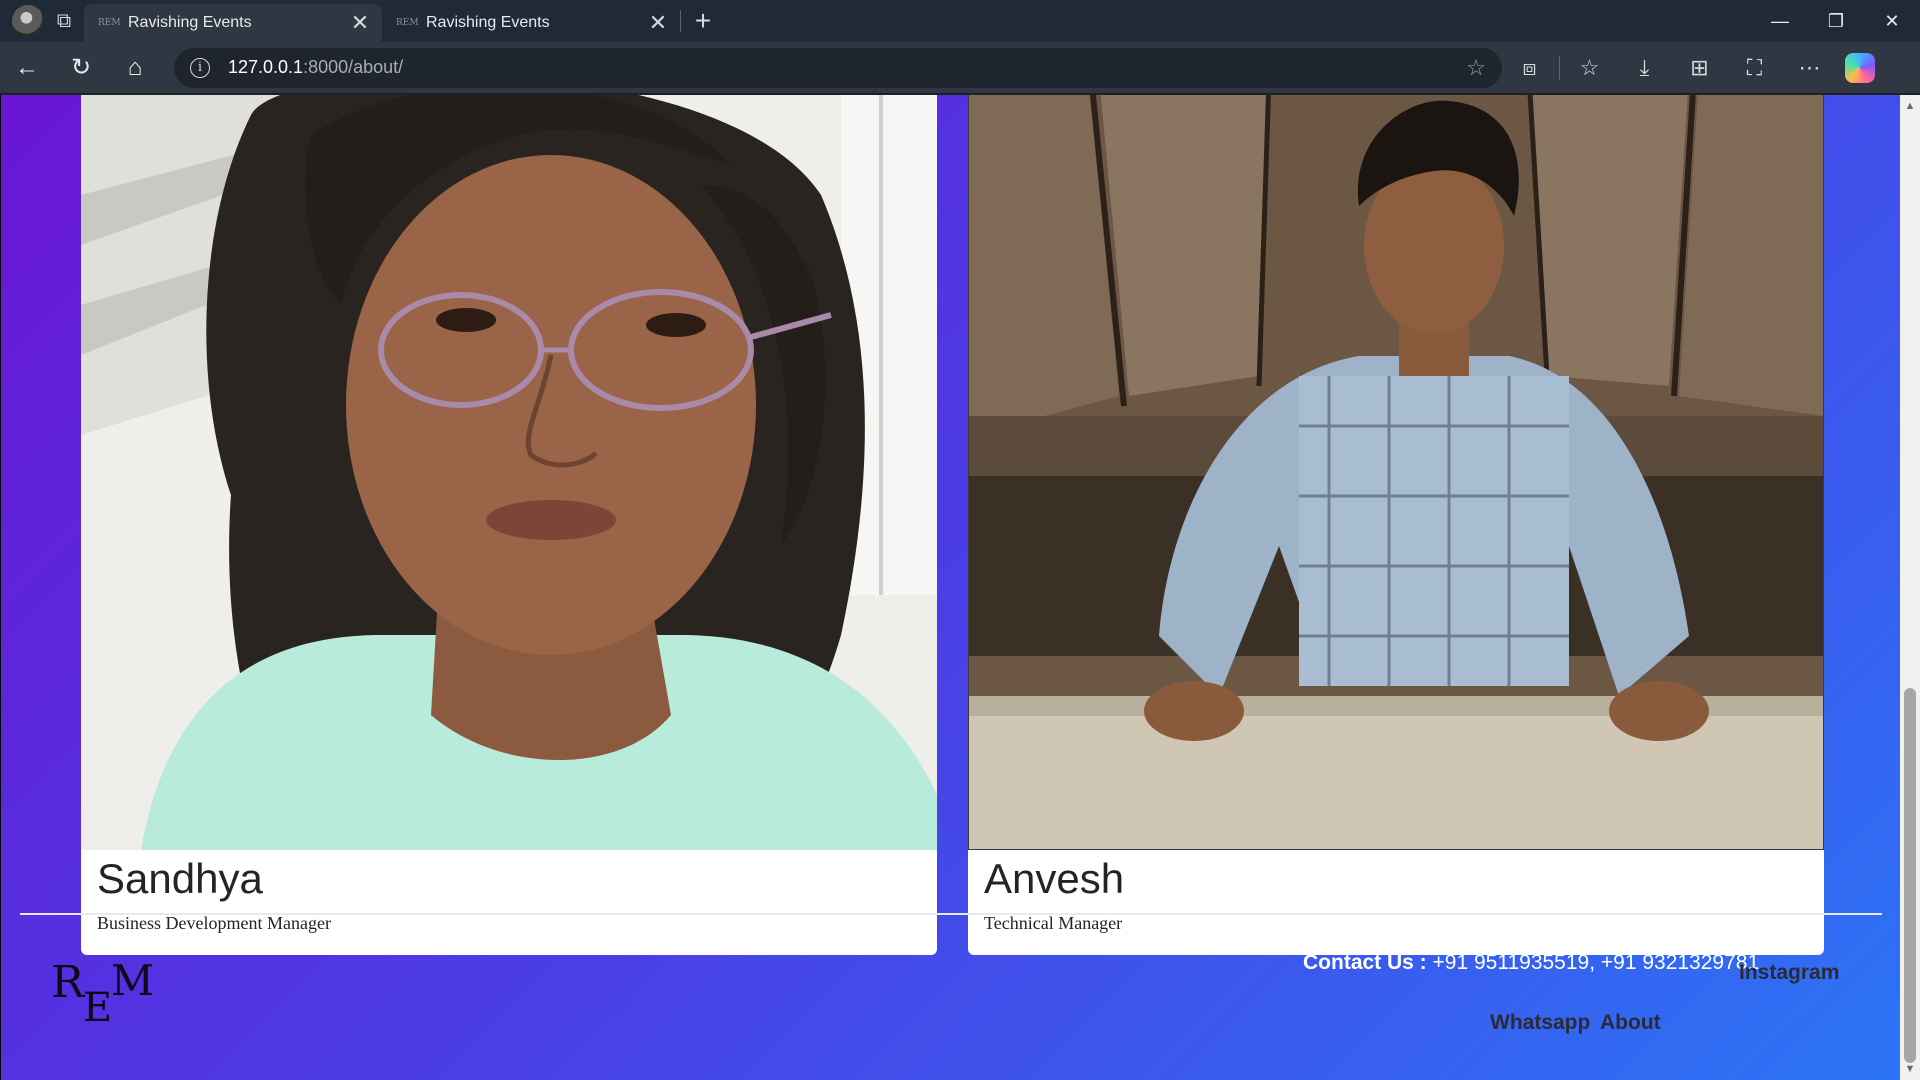 The width and height of the screenshot is (1920, 1080). I want to click on downloads-icon: ⤓, so click(1644, 68).